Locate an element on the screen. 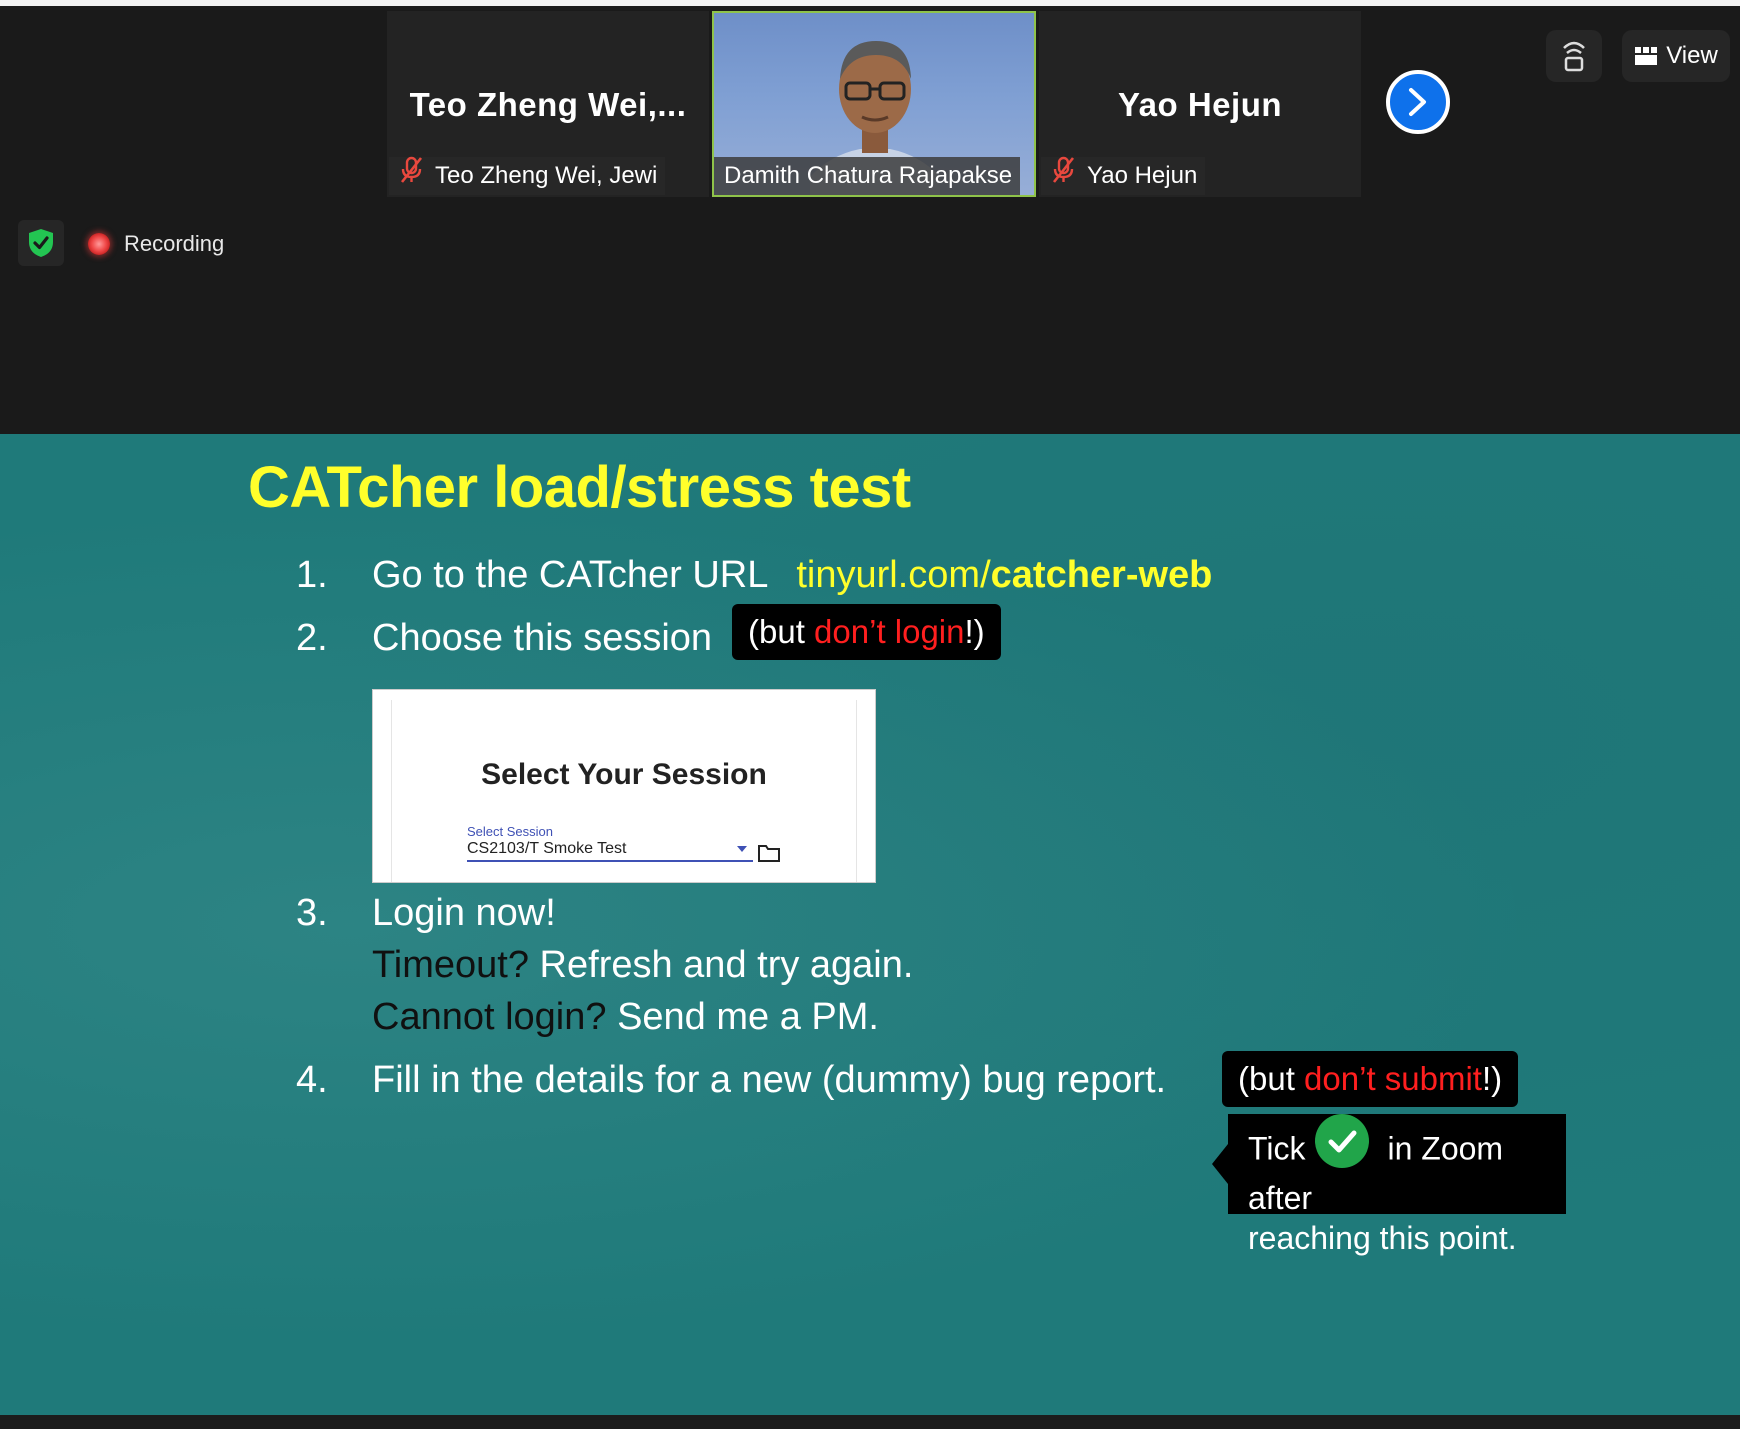  tick-note-before: Tick is located at coordinates (1277, 1148).